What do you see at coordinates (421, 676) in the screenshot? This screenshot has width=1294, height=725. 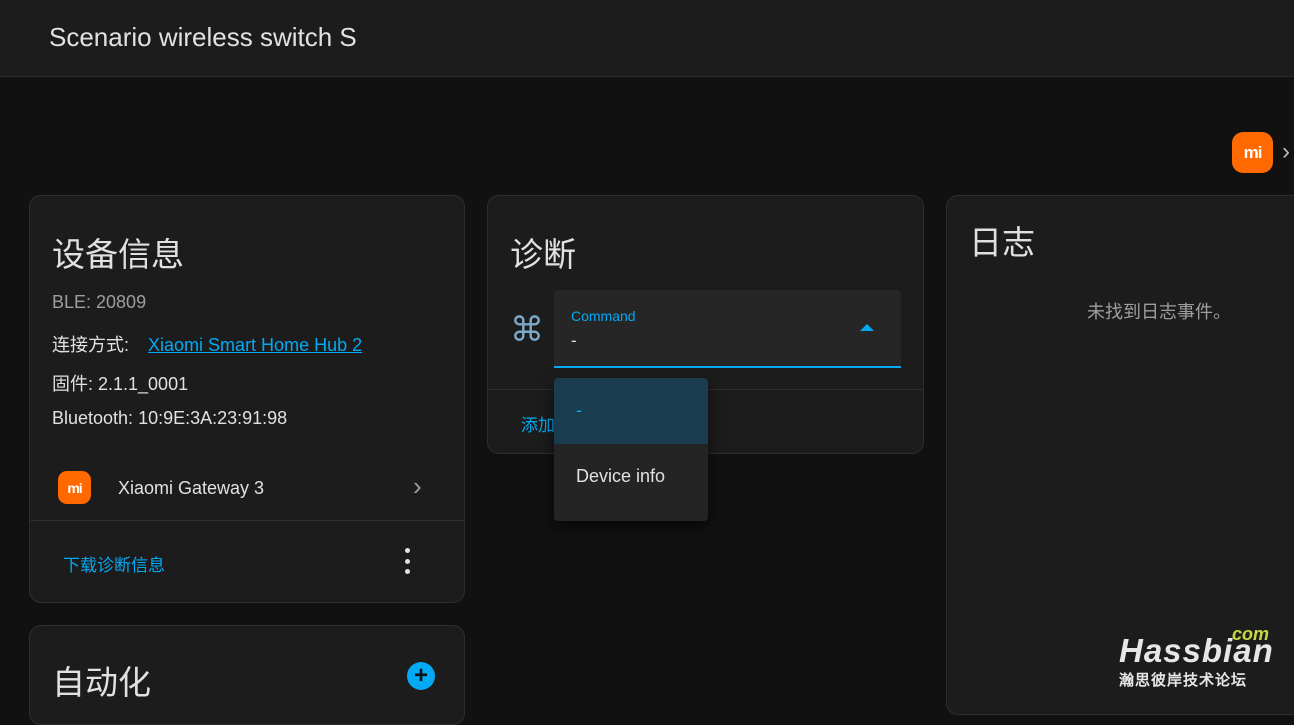 I see `add-automation-icon: +` at bounding box center [421, 676].